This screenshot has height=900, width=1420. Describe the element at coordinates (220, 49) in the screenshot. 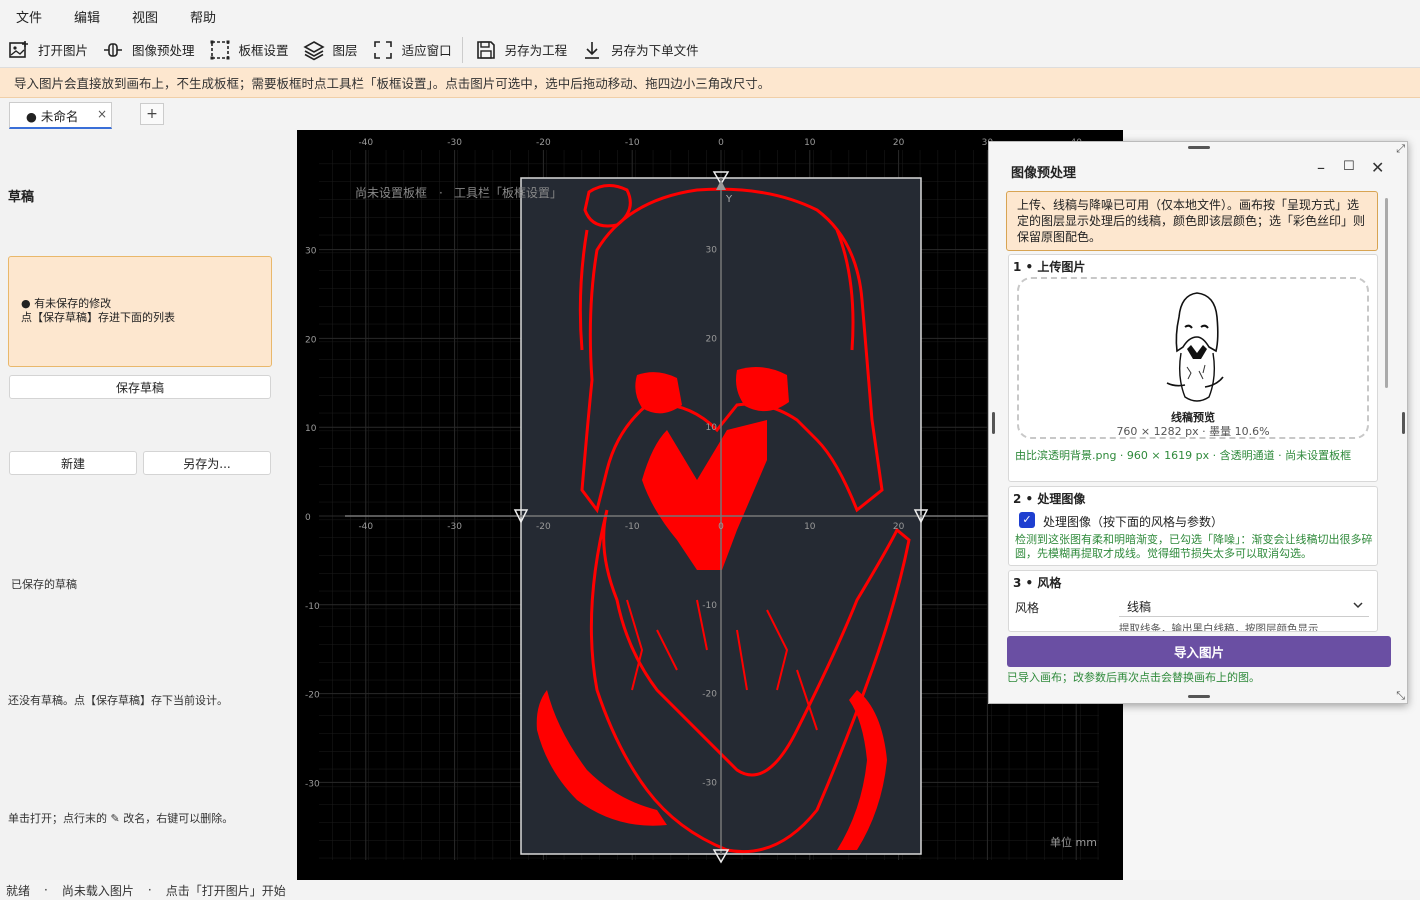

I see `frame-settings-icon` at that location.